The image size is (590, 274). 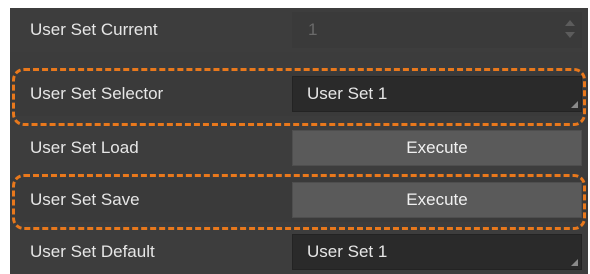 I want to click on up-down-arrow-icon, so click(x=570, y=30).